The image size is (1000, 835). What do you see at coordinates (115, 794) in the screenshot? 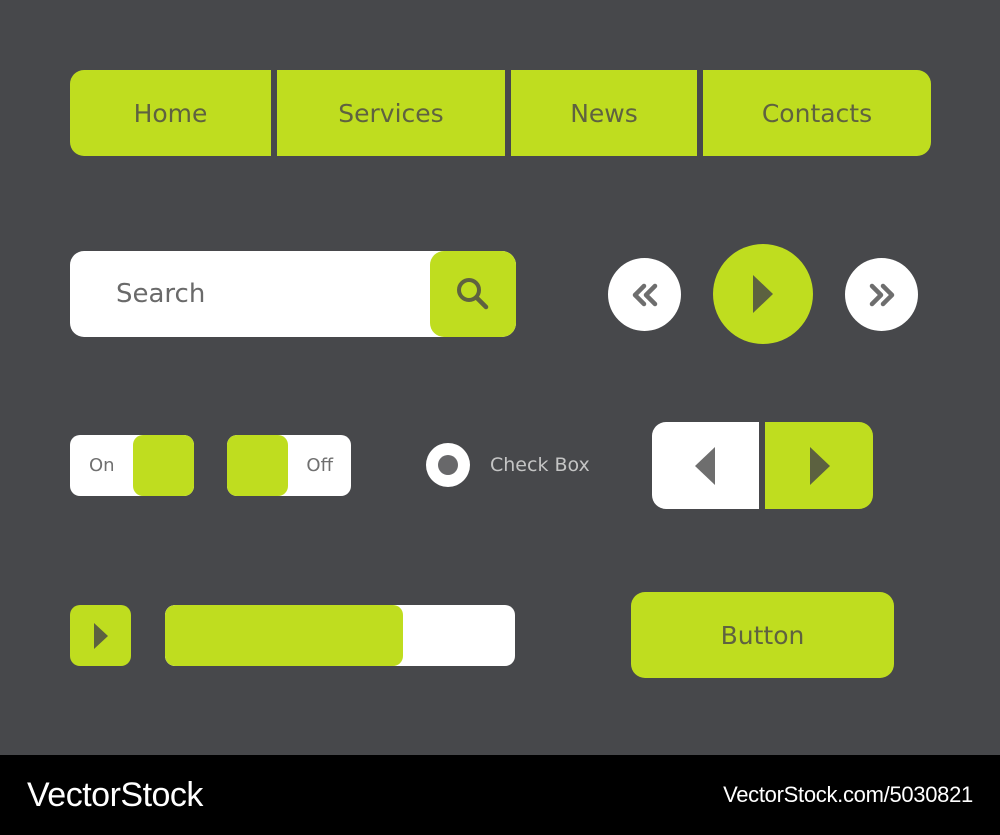
I see `brand-logo: VectorStock` at bounding box center [115, 794].